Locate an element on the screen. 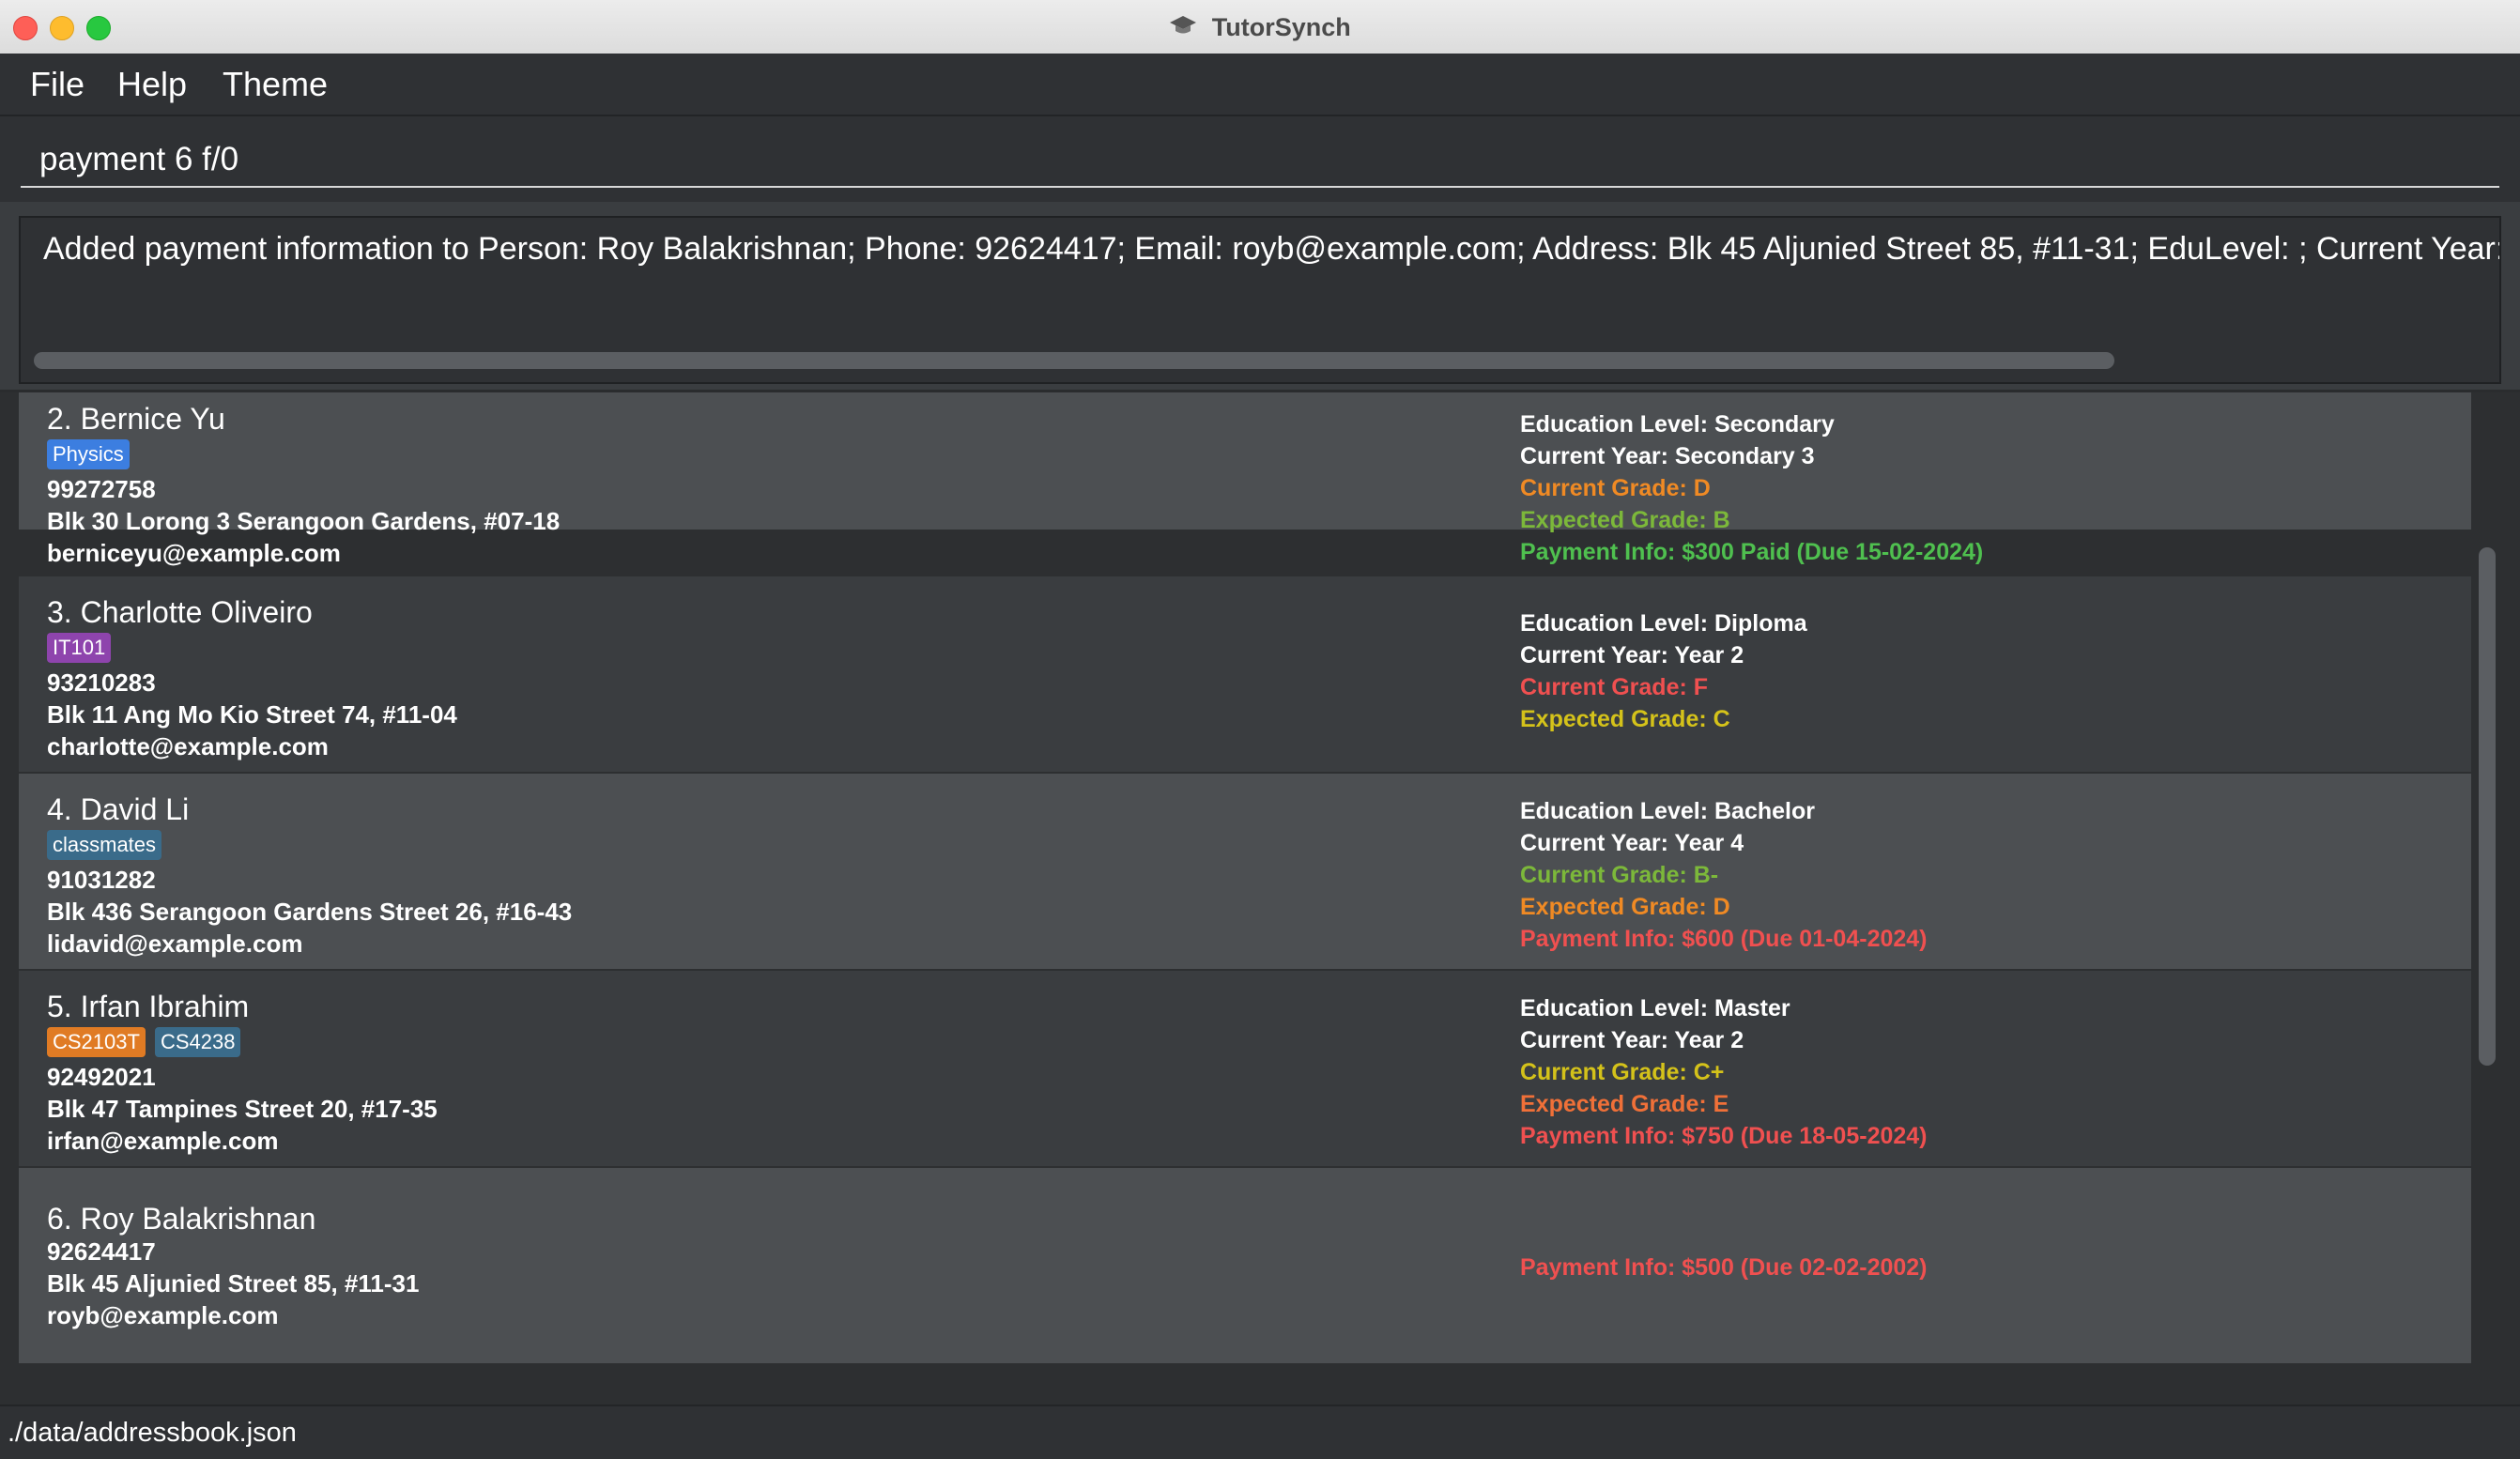 This screenshot has height=1459, width=2520. person-name: 6. Roy Balakrishnan is located at coordinates (181, 1219).